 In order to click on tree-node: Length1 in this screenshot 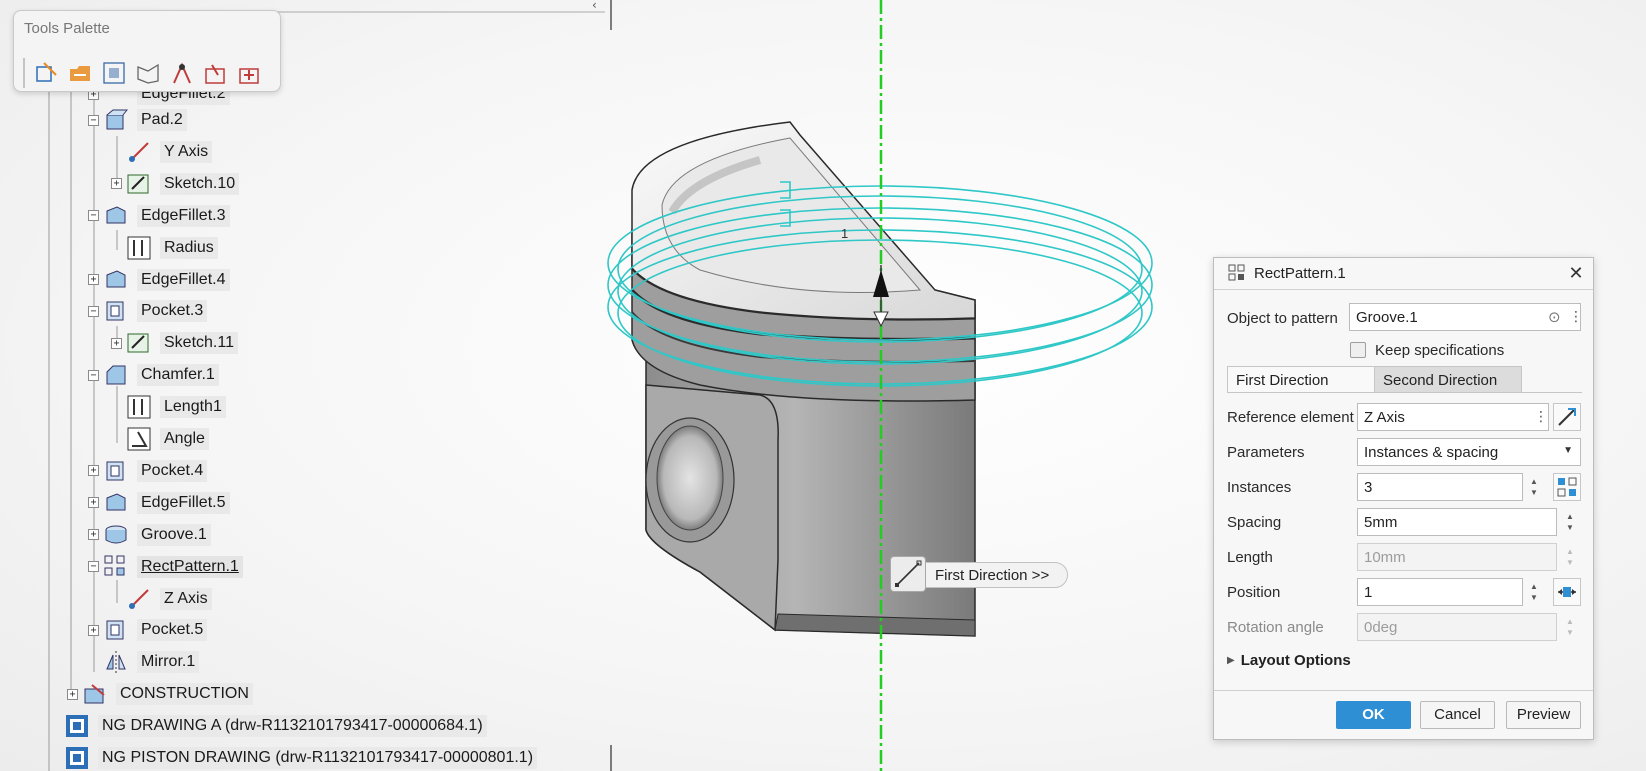, I will do `click(168, 407)`.